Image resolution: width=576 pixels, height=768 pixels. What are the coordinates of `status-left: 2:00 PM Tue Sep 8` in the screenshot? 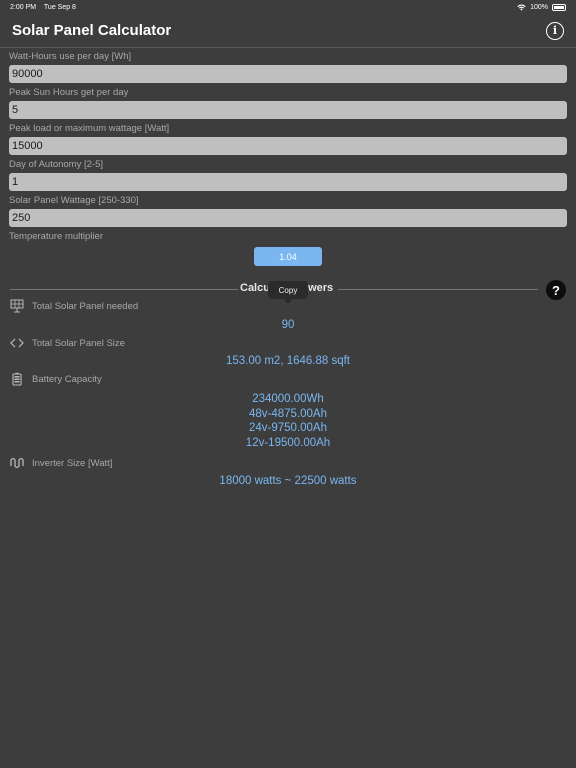 It's located at (46, 7).